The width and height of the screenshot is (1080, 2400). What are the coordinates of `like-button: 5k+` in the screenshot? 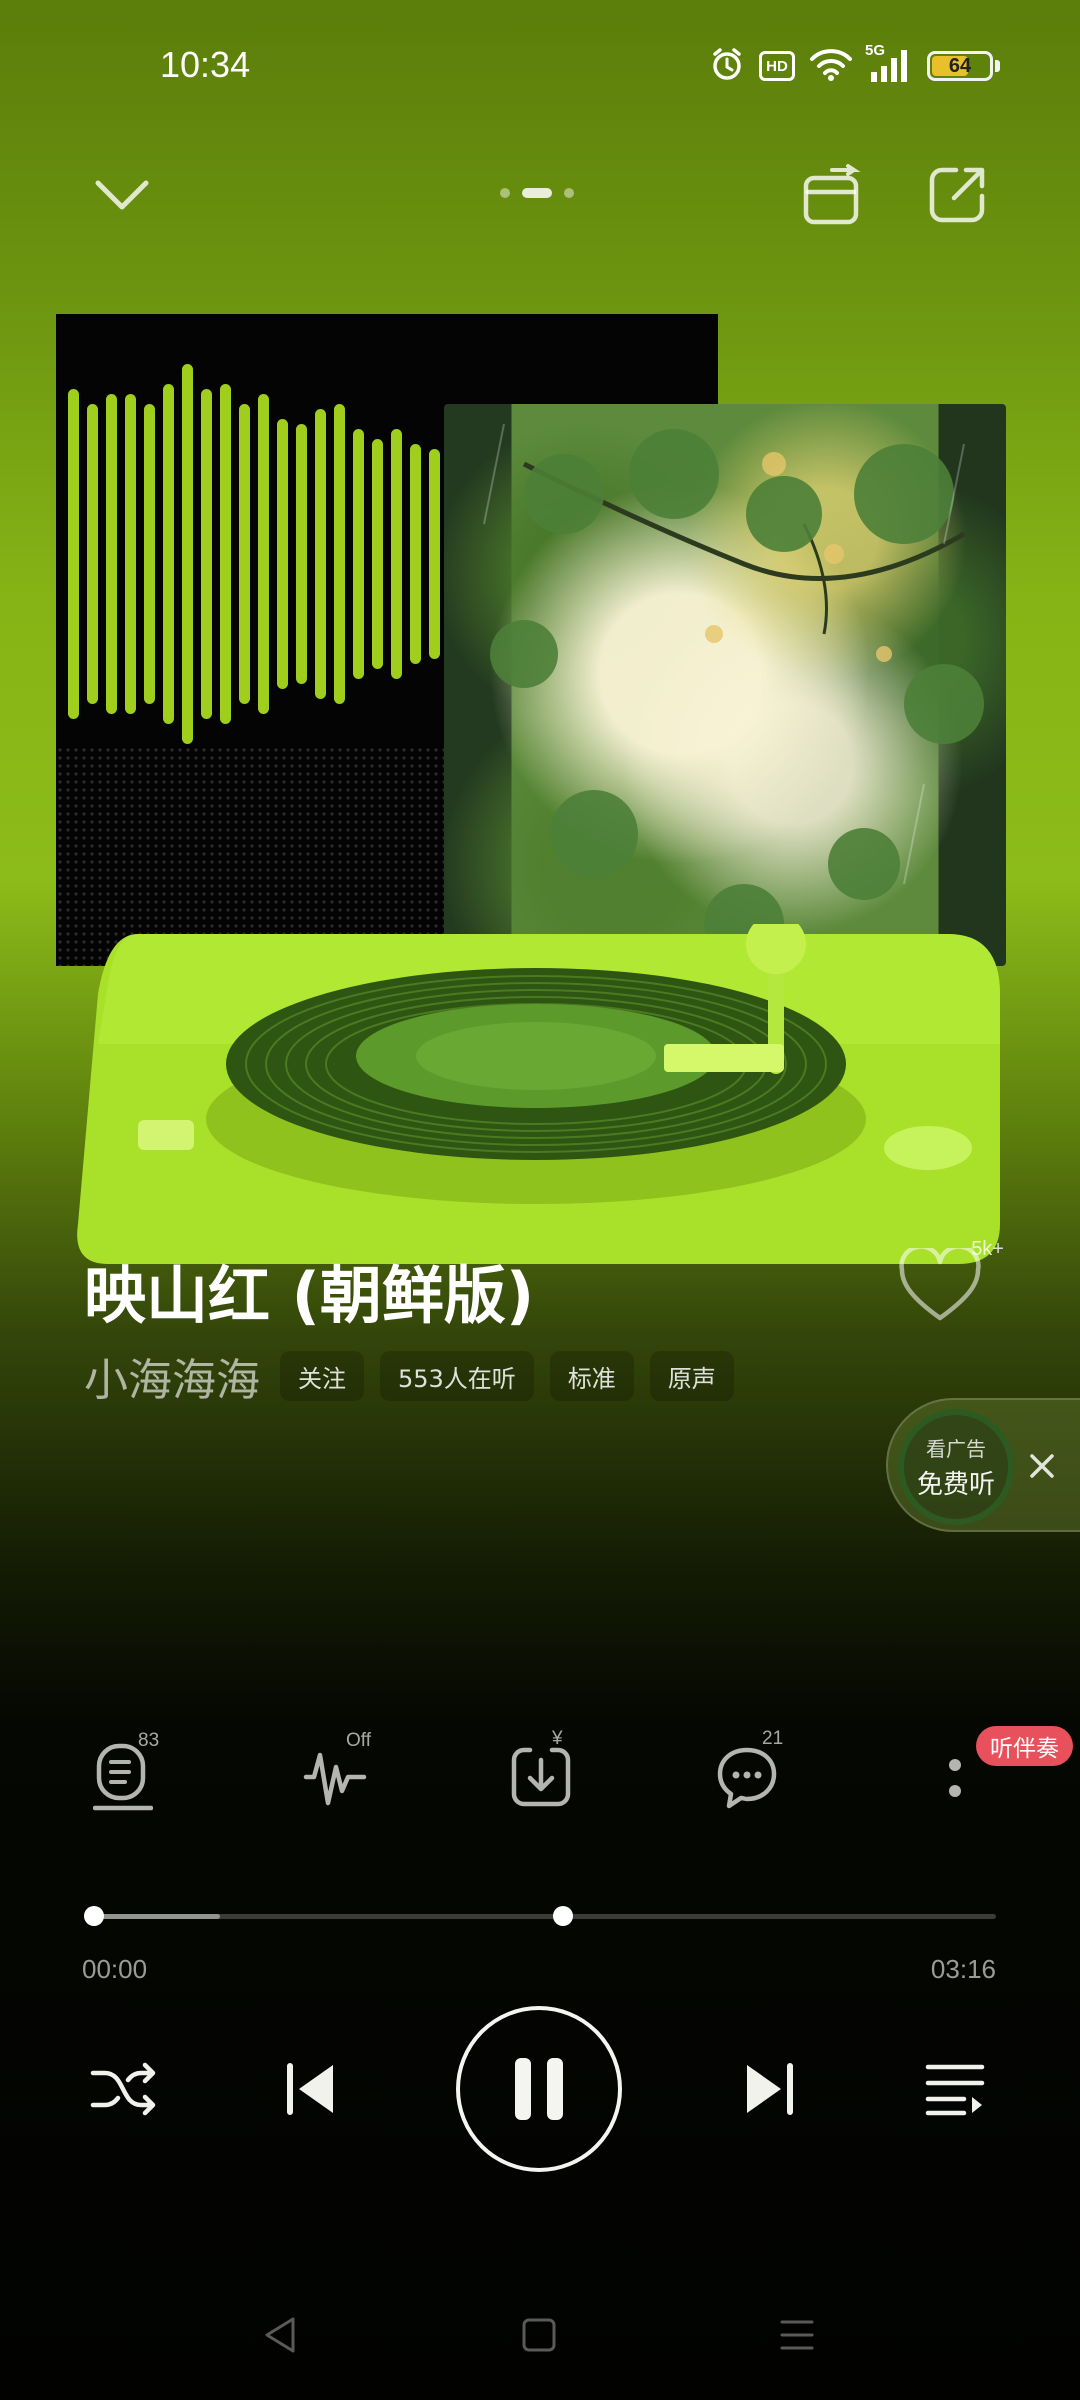 It's located at (953, 1281).